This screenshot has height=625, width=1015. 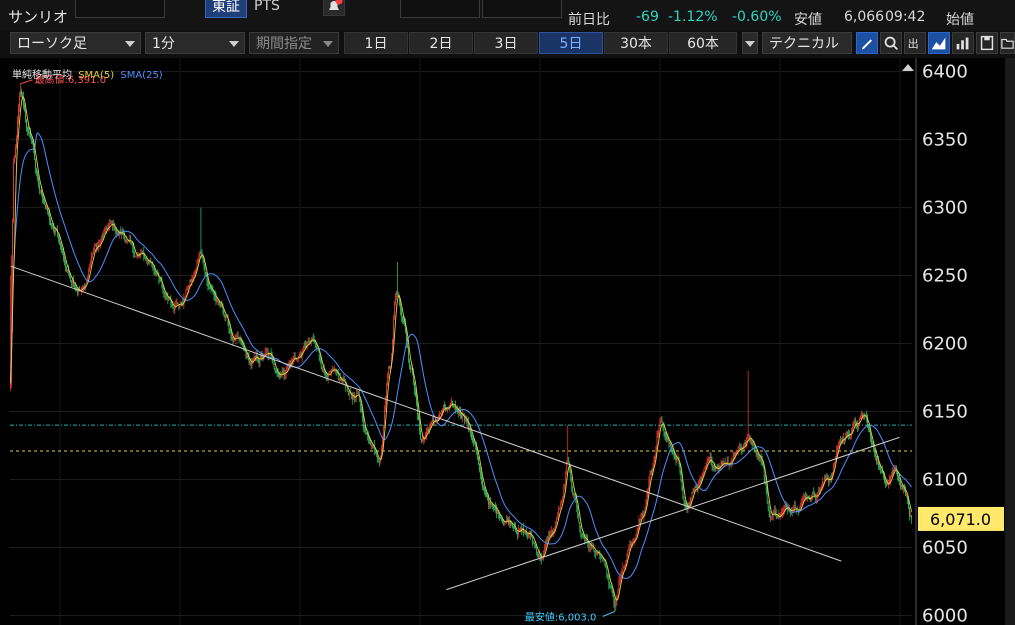 I want to click on zoom-icon, so click(x=891, y=43).